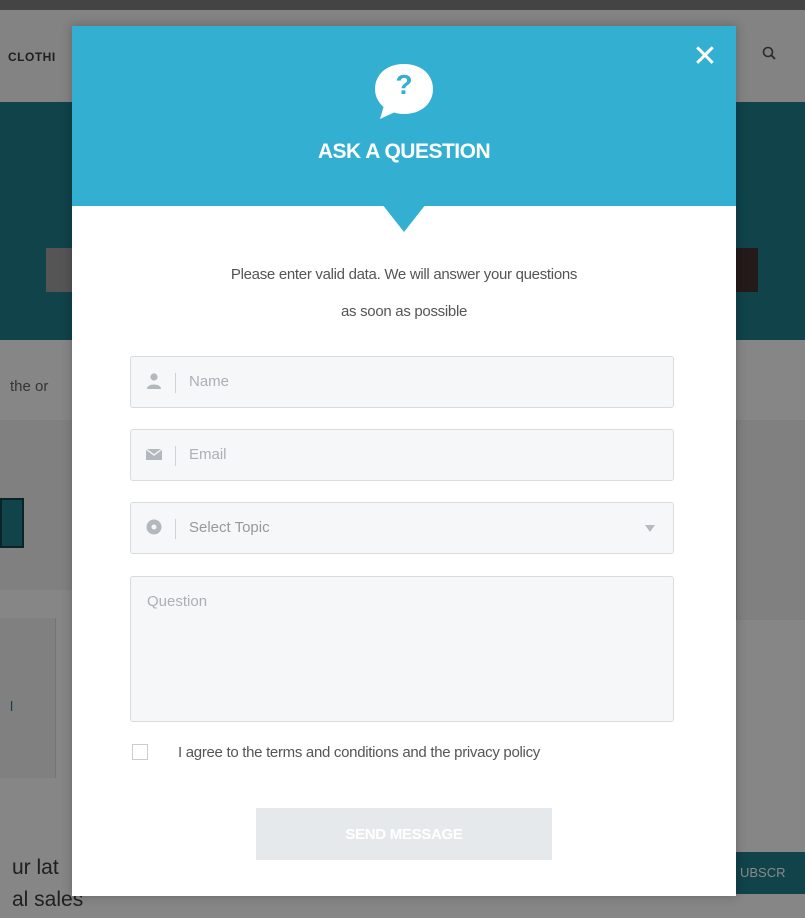 This screenshot has height=918, width=805. What do you see at coordinates (402, 528) in the screenshot?
I see `topic-select: Select Topic` at bounding box center [402, 528].